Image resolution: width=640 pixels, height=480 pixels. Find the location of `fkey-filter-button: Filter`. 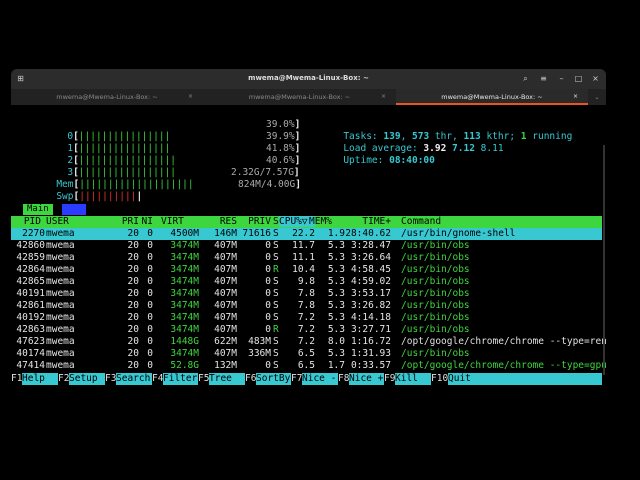

fkey-filter-button: Filter is located at coordinates (181, 379).